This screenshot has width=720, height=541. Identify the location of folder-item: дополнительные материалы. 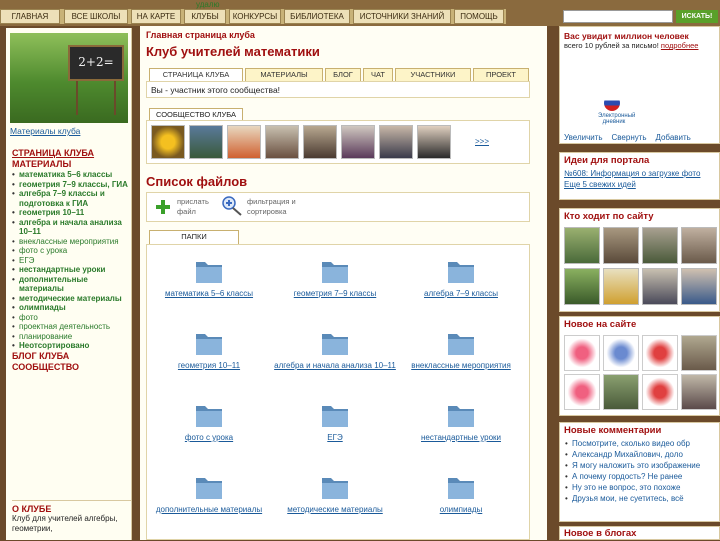
(209, 494).